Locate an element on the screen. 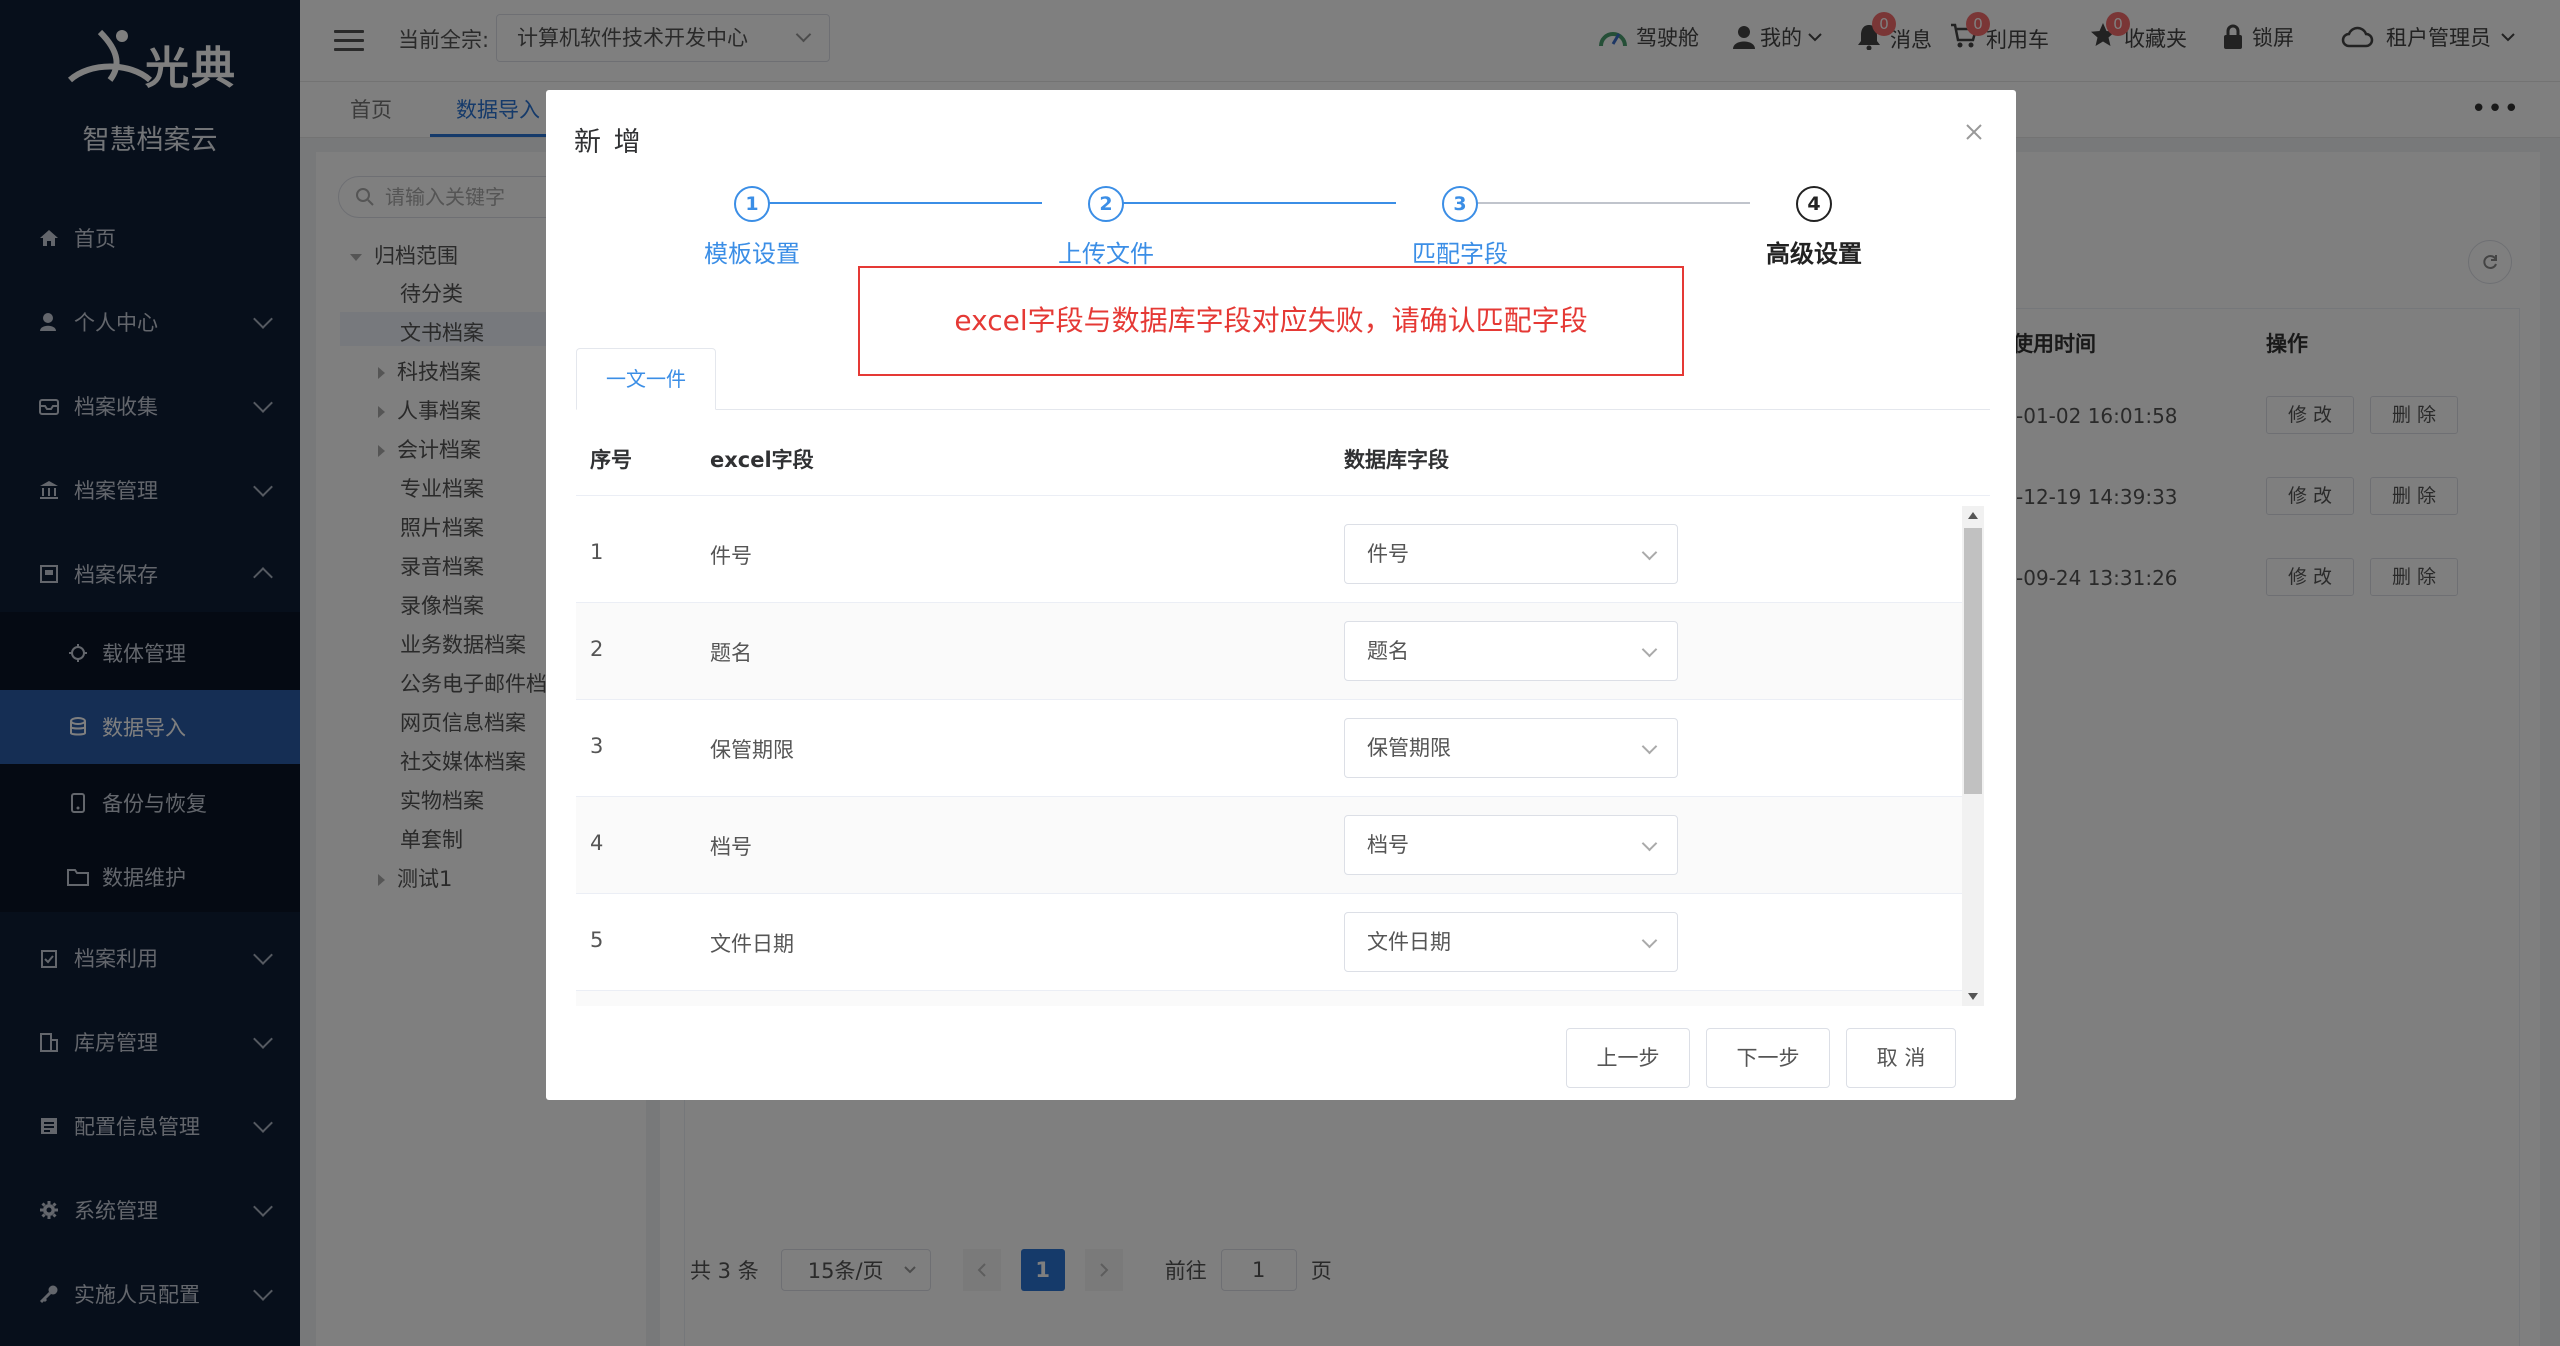  col-header-db: 数据库字段 is located at coordinates (1396, 460).